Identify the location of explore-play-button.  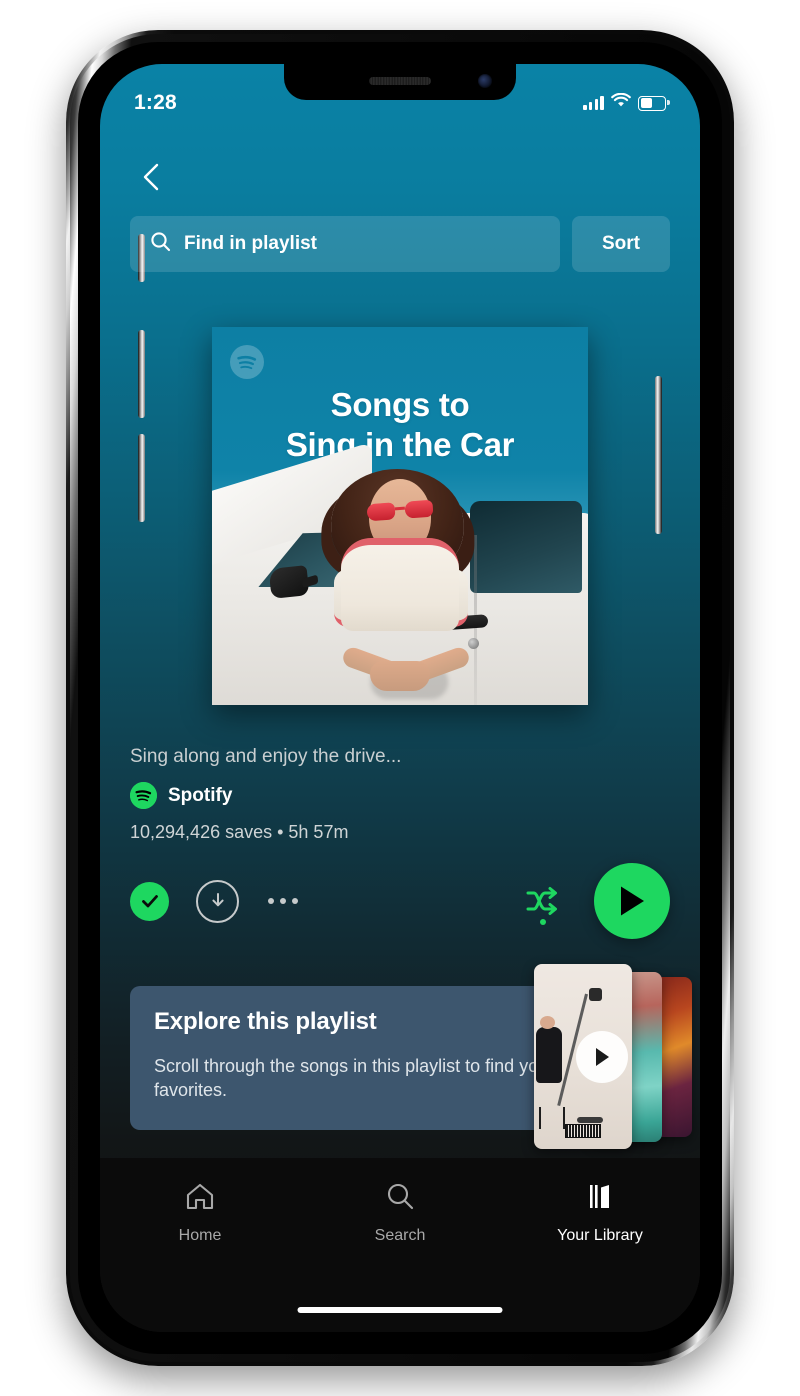
(602, 1056).